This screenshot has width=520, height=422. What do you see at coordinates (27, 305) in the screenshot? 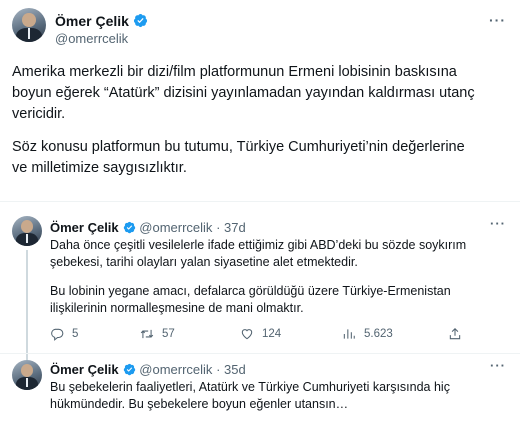
I see `thread-line` at bounding box center [27, 305].